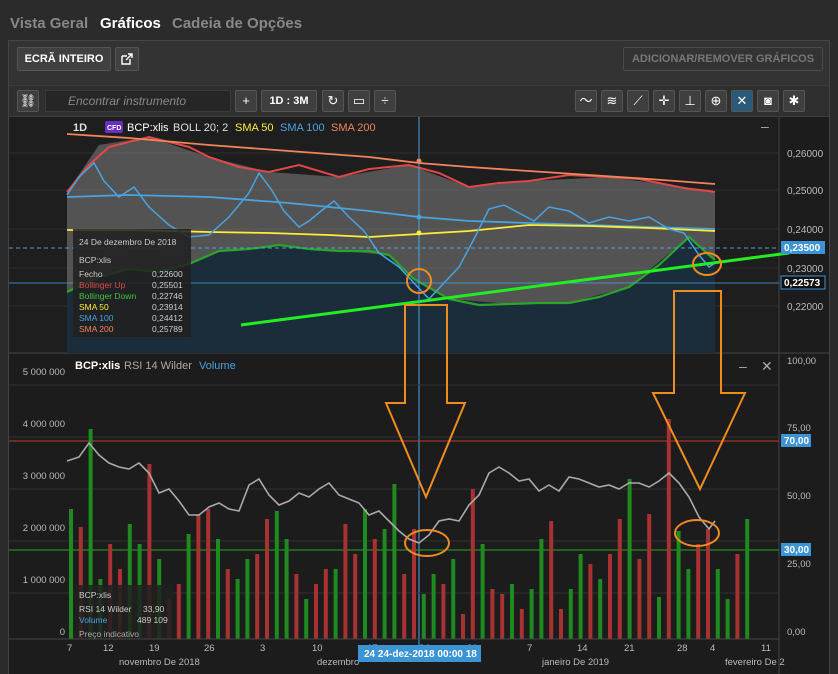  What do you see at coordinates (801, 361) in the screenshot?
I see `rsi-axis-tick: 100,00` at bounding box center [801, 361].